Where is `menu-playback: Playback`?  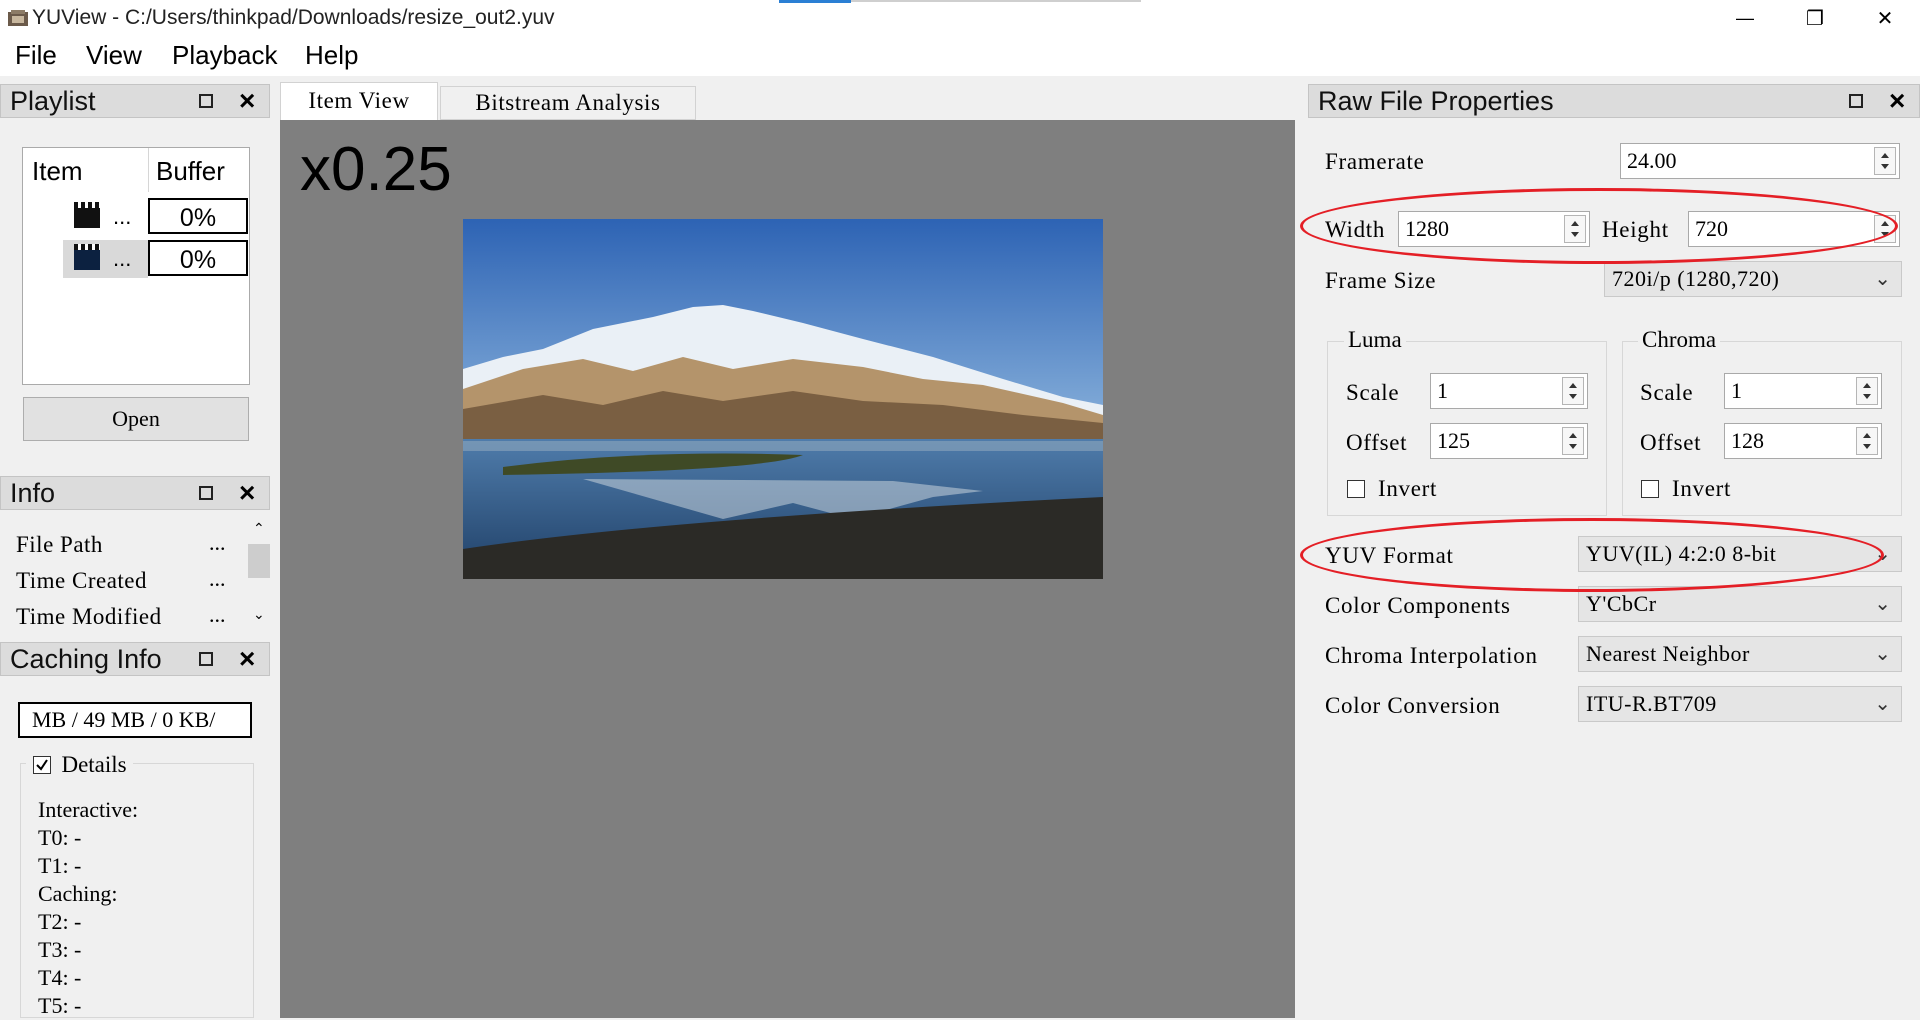
menu-playback: Playback is located at coordinates (225, 55).